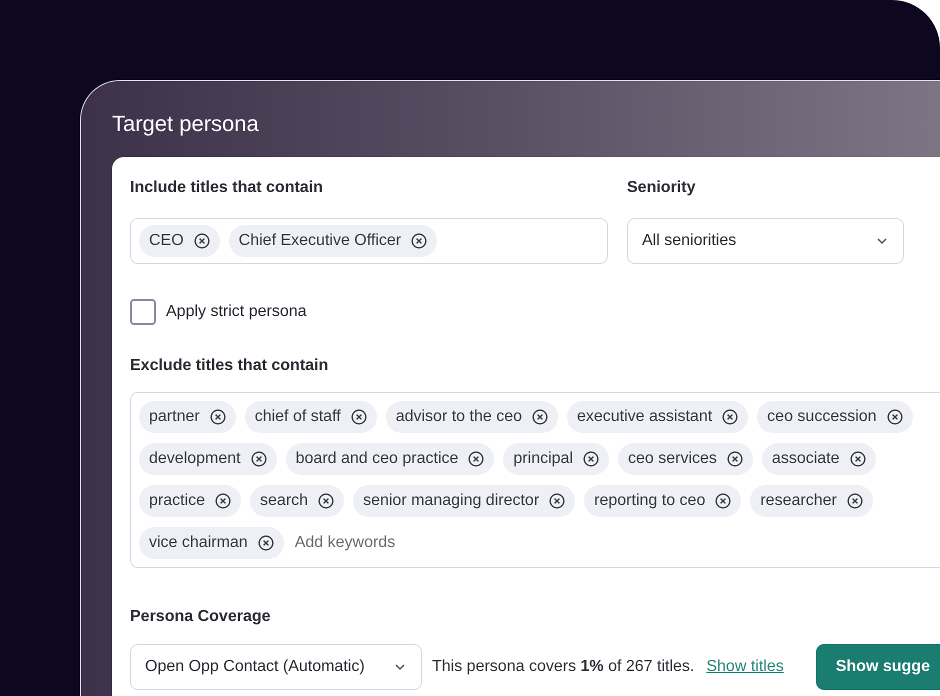  What do you see at coordinates (166, 241) in the screenshot?
I see `tag-label: CEO` at bounding box center [166, 241].